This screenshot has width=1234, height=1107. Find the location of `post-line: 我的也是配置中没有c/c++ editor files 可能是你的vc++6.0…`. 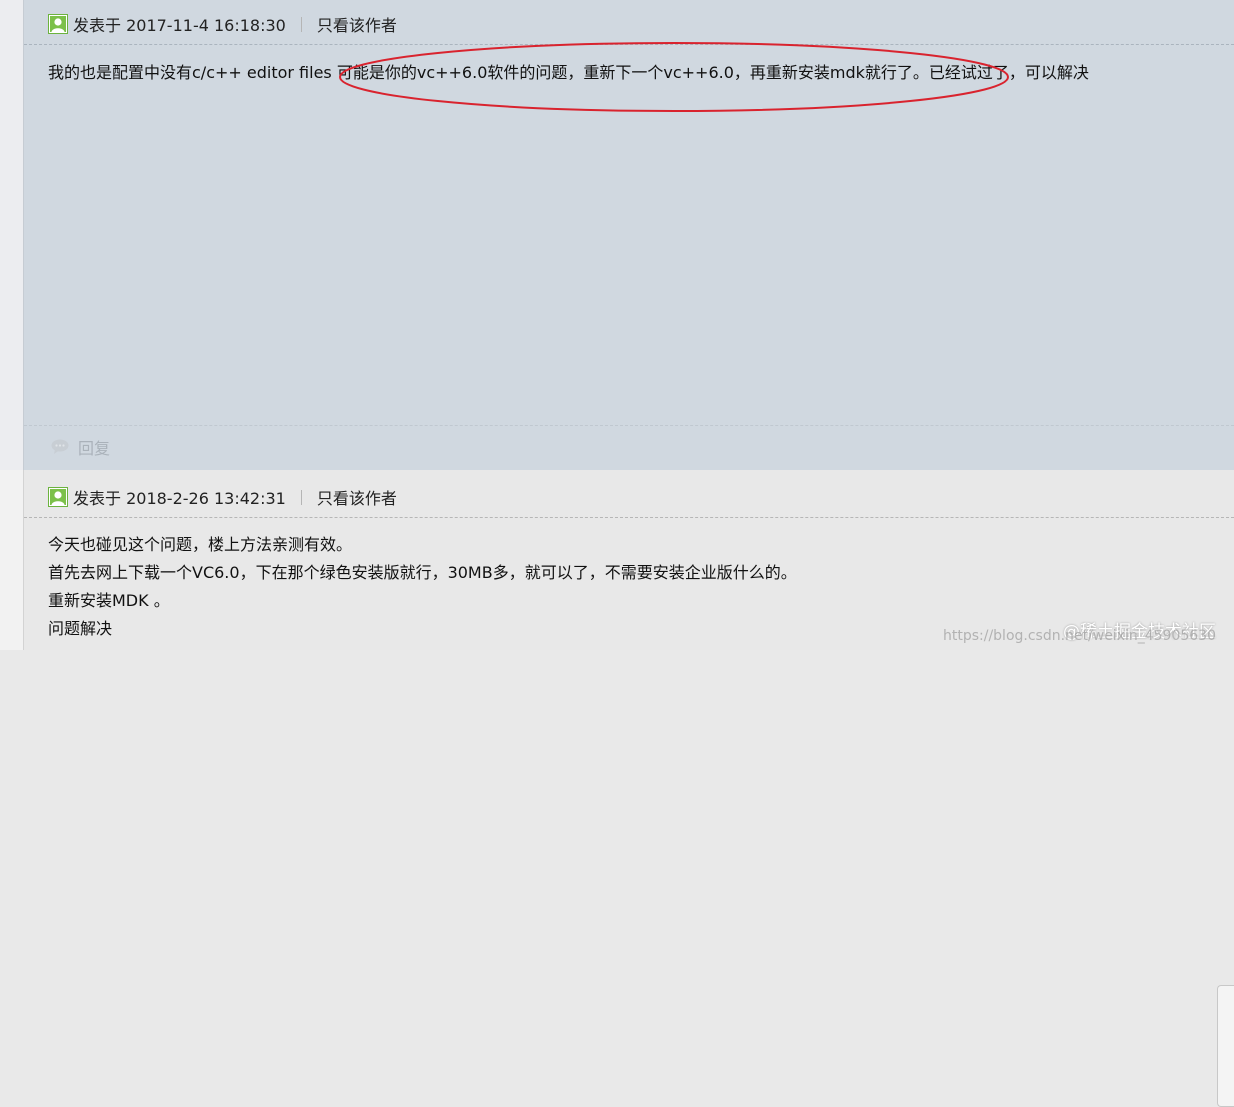

post-line: 我的也是配置中没有c/c++ editor files 可能是你的vc++6.0… is located at coordinates (568, 72).